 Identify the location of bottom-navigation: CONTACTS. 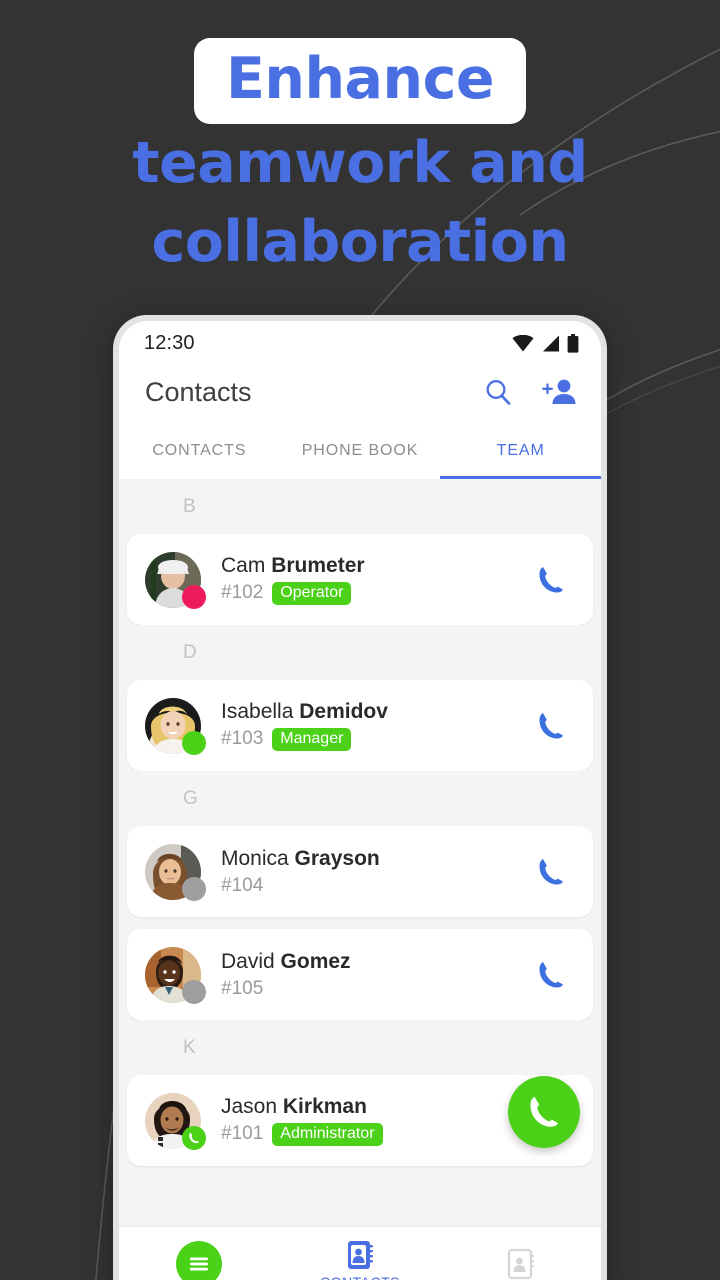
(360, 1253).